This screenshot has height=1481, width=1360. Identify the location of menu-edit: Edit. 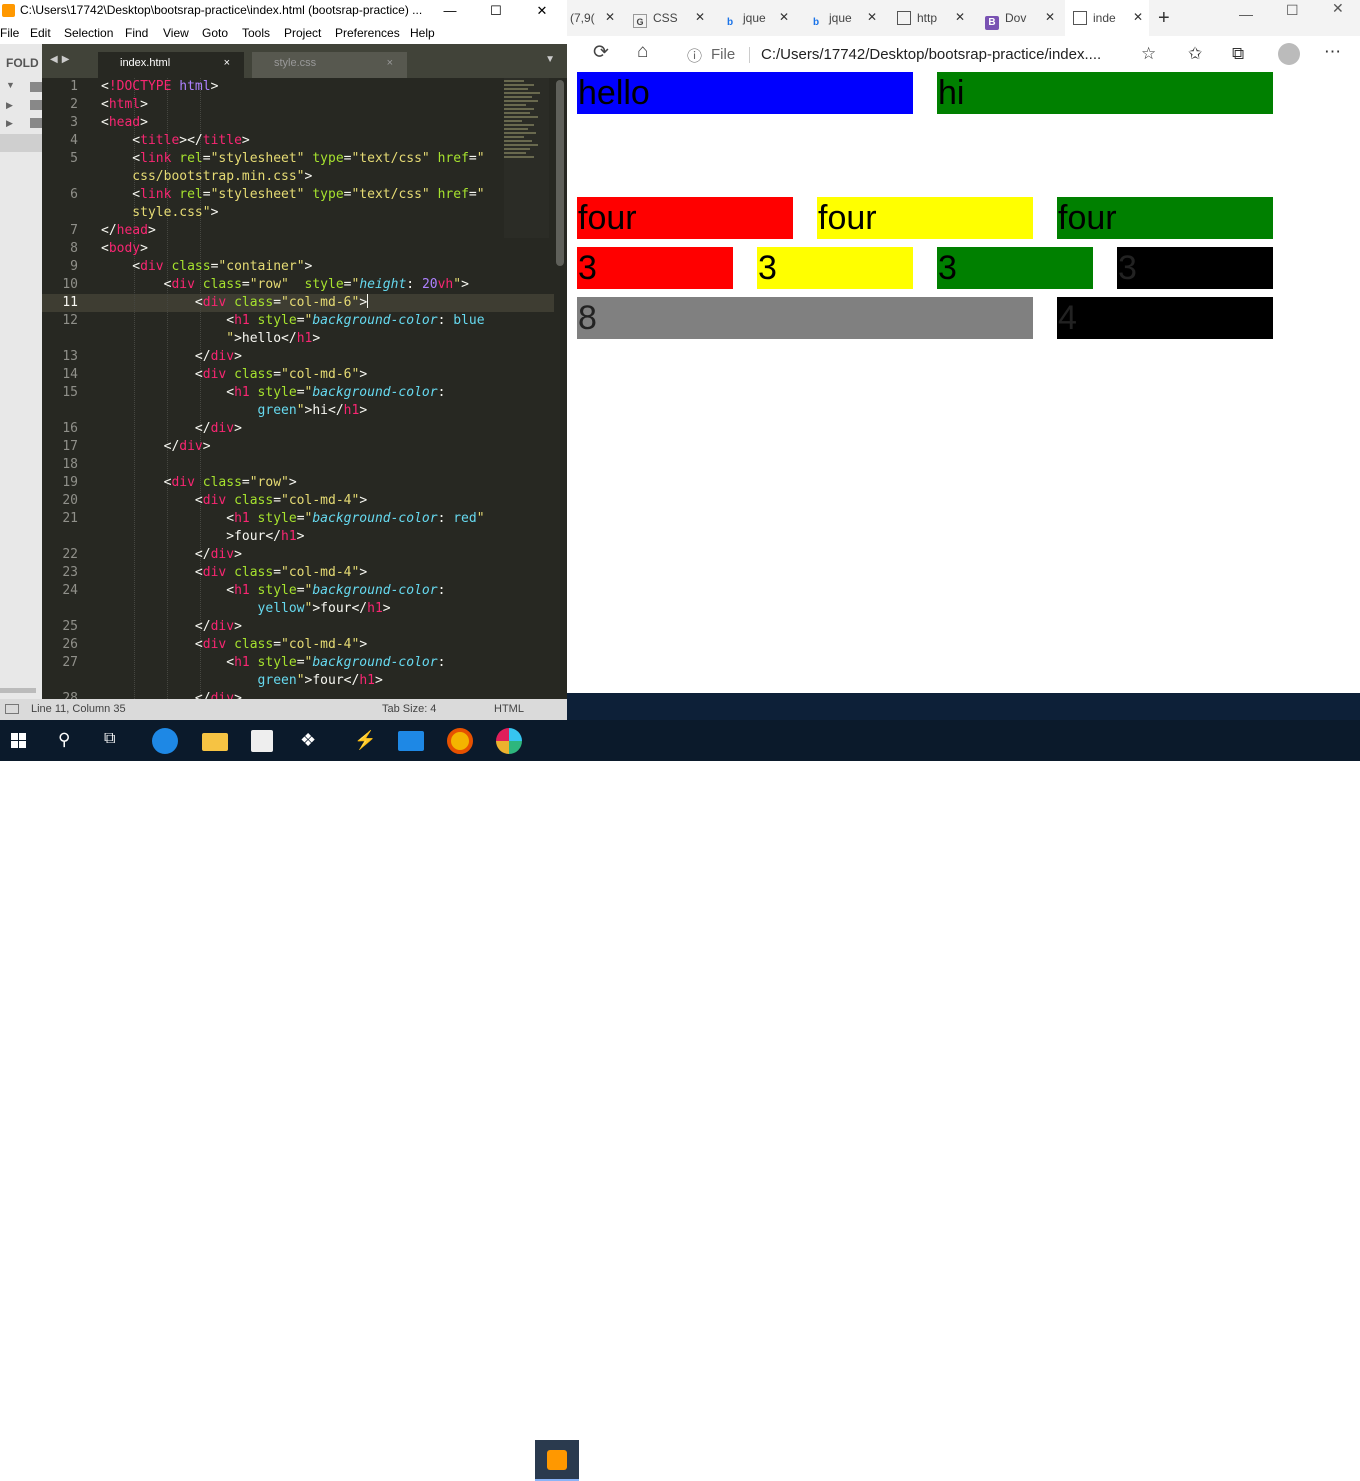
(40, 33).